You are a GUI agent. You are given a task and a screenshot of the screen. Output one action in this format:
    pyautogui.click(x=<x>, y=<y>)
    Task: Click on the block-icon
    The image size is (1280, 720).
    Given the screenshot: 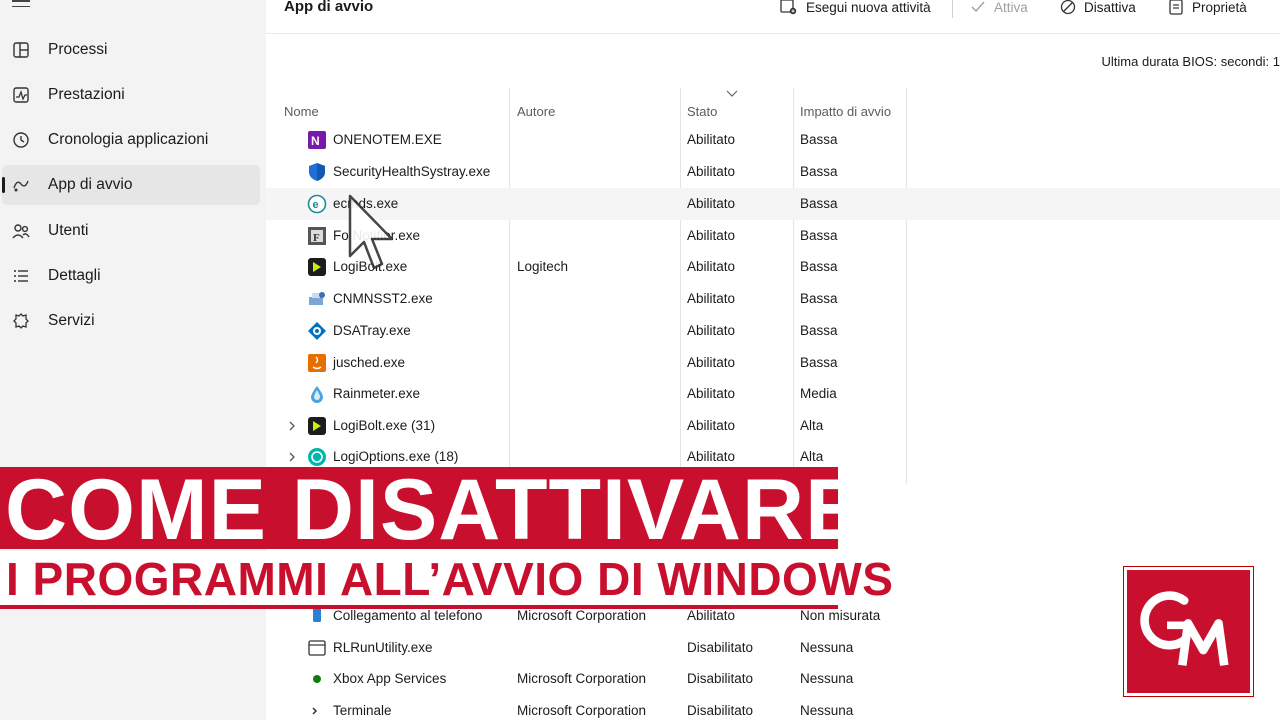 What is the action you would take?
    pyautogui.click(x=1068, y=7)
    